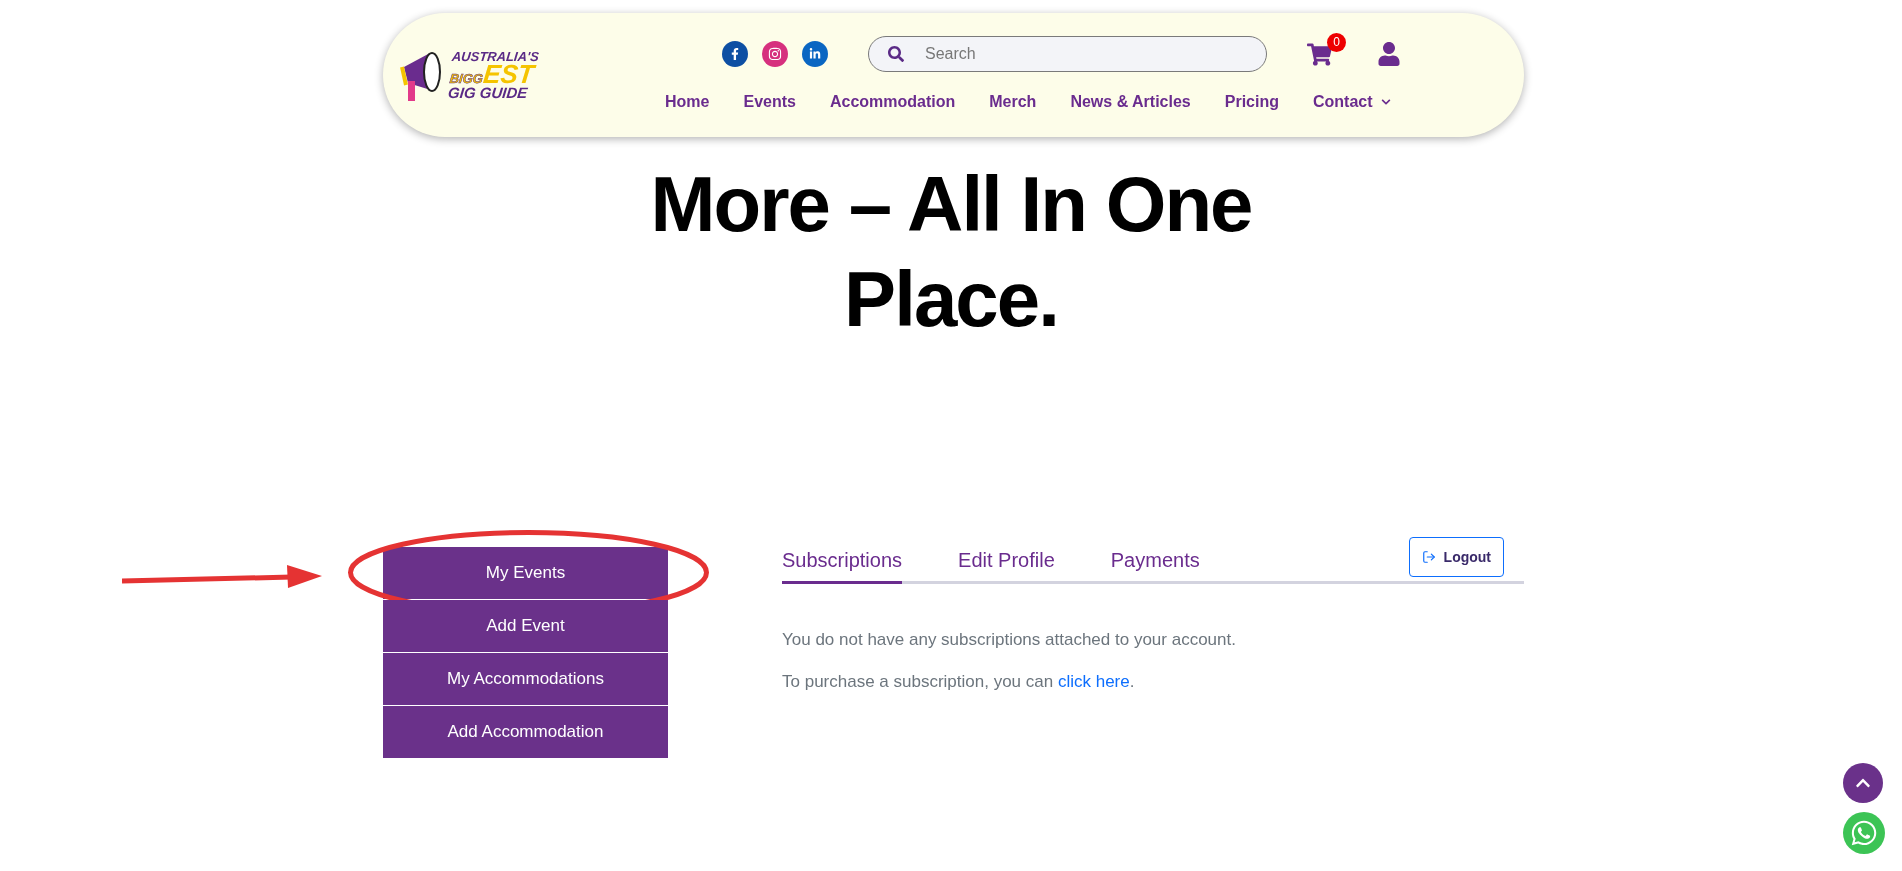 The image size is (1902, 871). What do you see at coordinates (1336, 42) in the screenshot?
I see `cart-count: 0` at bounding box center [1336, 42].